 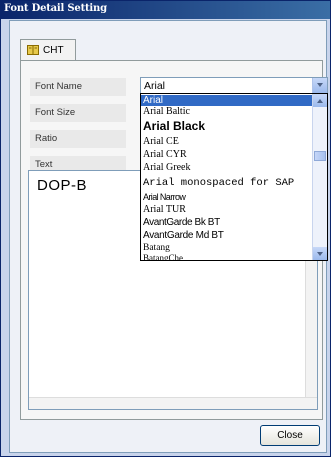 What do you see at coordinates (173, 403) in the screenshot?
I see `text-horizontal-scrollbar` at bounding box center [173, 403].